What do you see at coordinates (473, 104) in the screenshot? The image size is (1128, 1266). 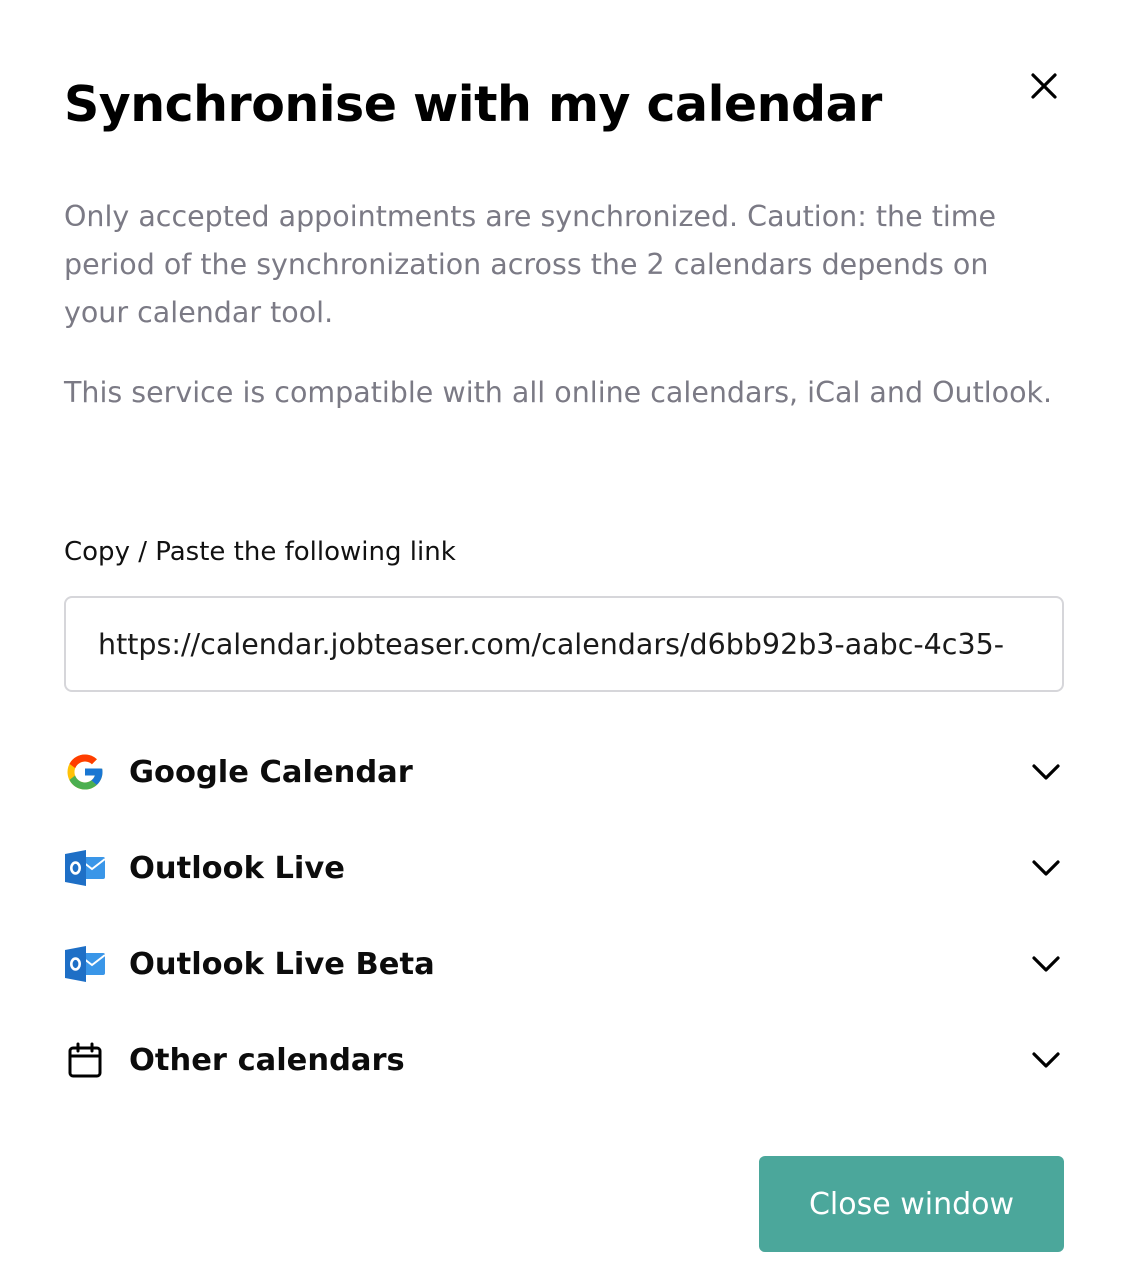 I see `modal-title: Synchronise with my calendar` at bounding box center [473, 104].